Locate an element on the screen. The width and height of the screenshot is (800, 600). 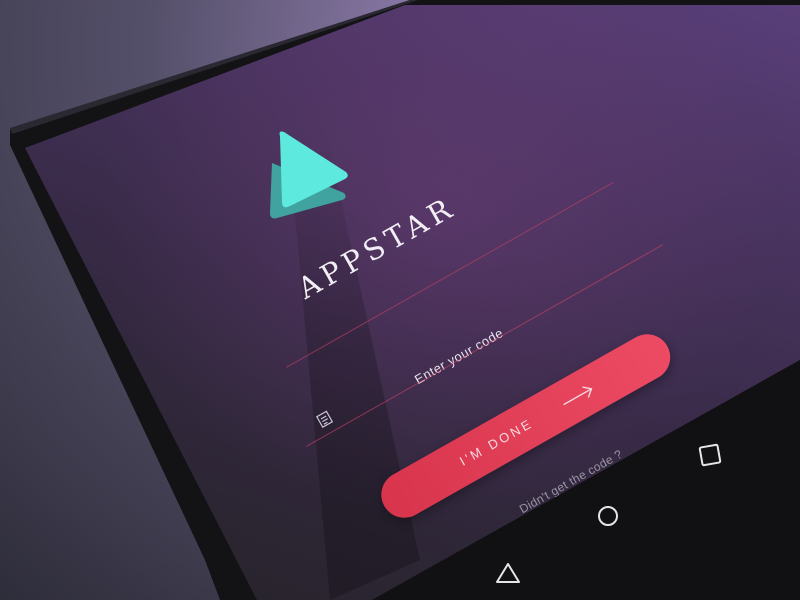
nav-home-button is located at coordinates (608, 516).